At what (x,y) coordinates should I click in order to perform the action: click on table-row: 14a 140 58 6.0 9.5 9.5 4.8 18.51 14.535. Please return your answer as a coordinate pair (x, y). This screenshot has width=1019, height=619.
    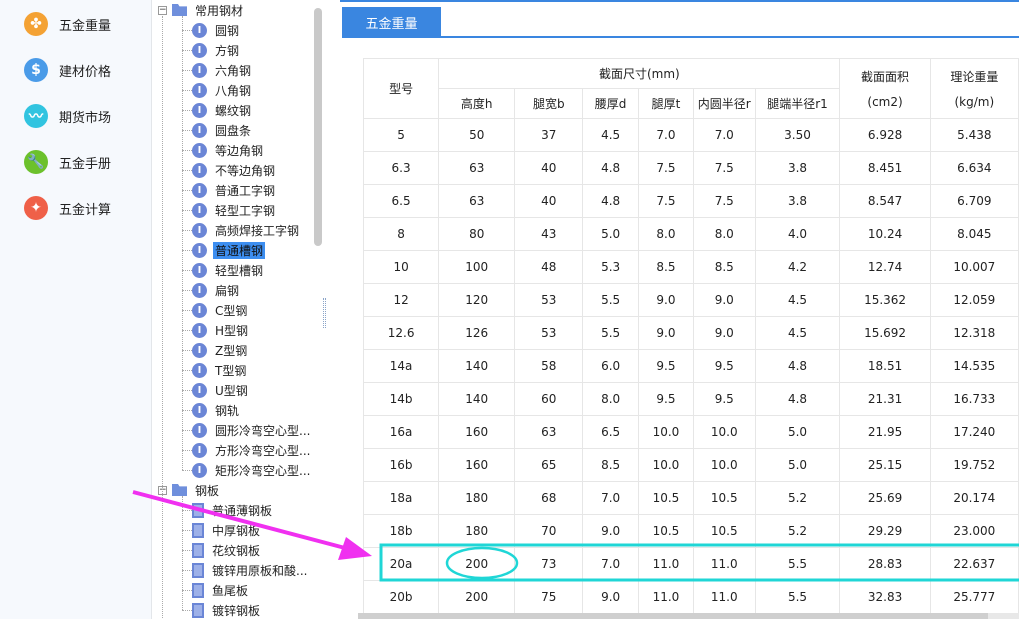
    Looking at the image, I should click on (690, 366).